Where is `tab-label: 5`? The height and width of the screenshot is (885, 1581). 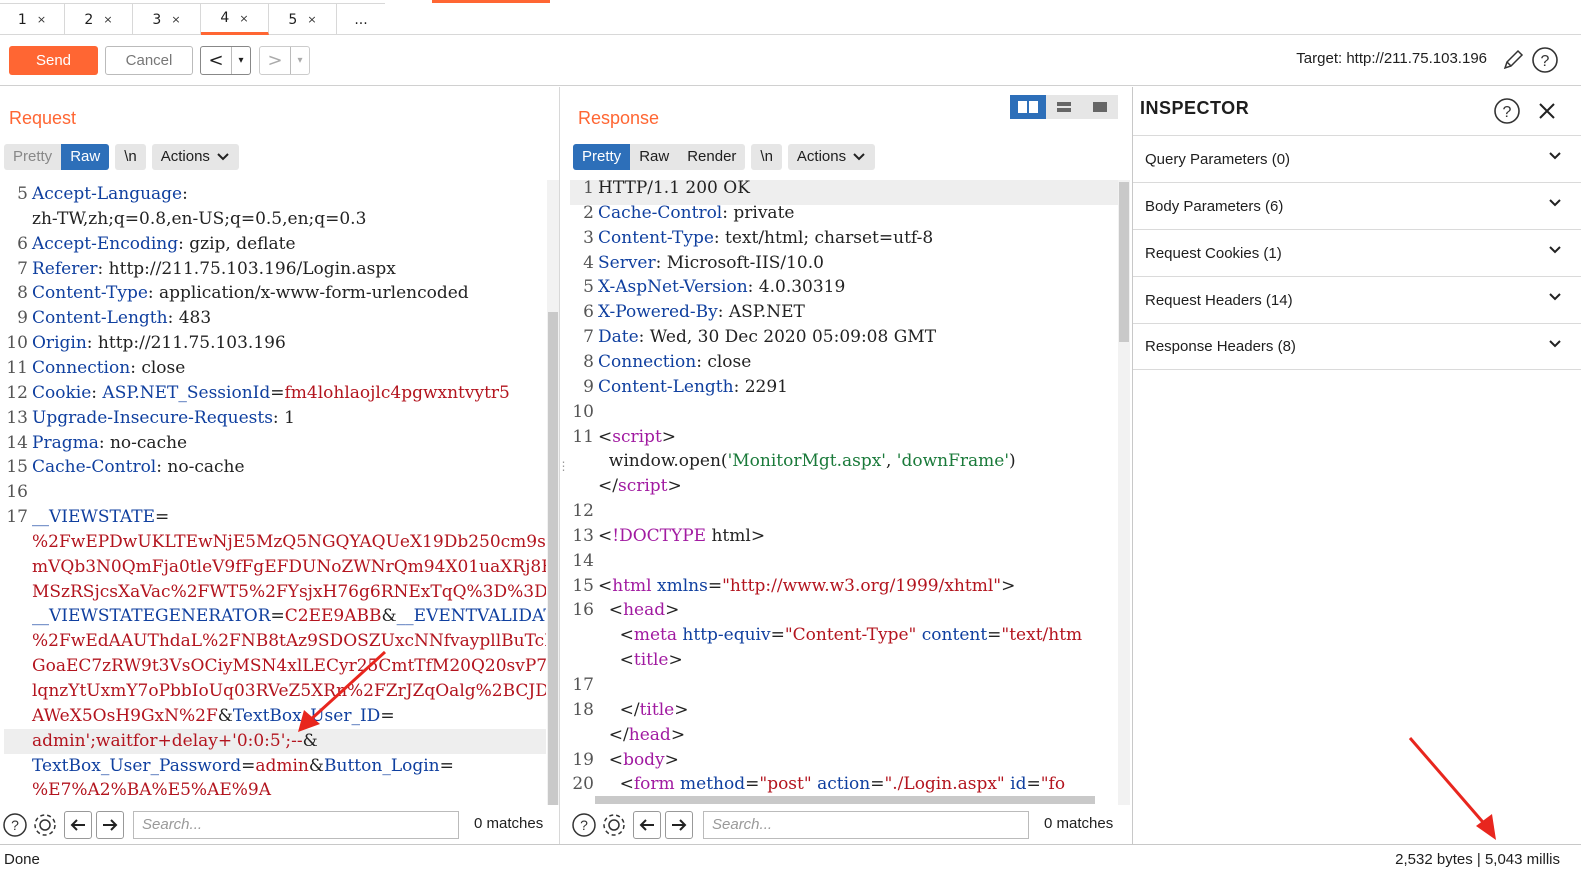
tab-label: 5 is located at coordinates (293, 19).